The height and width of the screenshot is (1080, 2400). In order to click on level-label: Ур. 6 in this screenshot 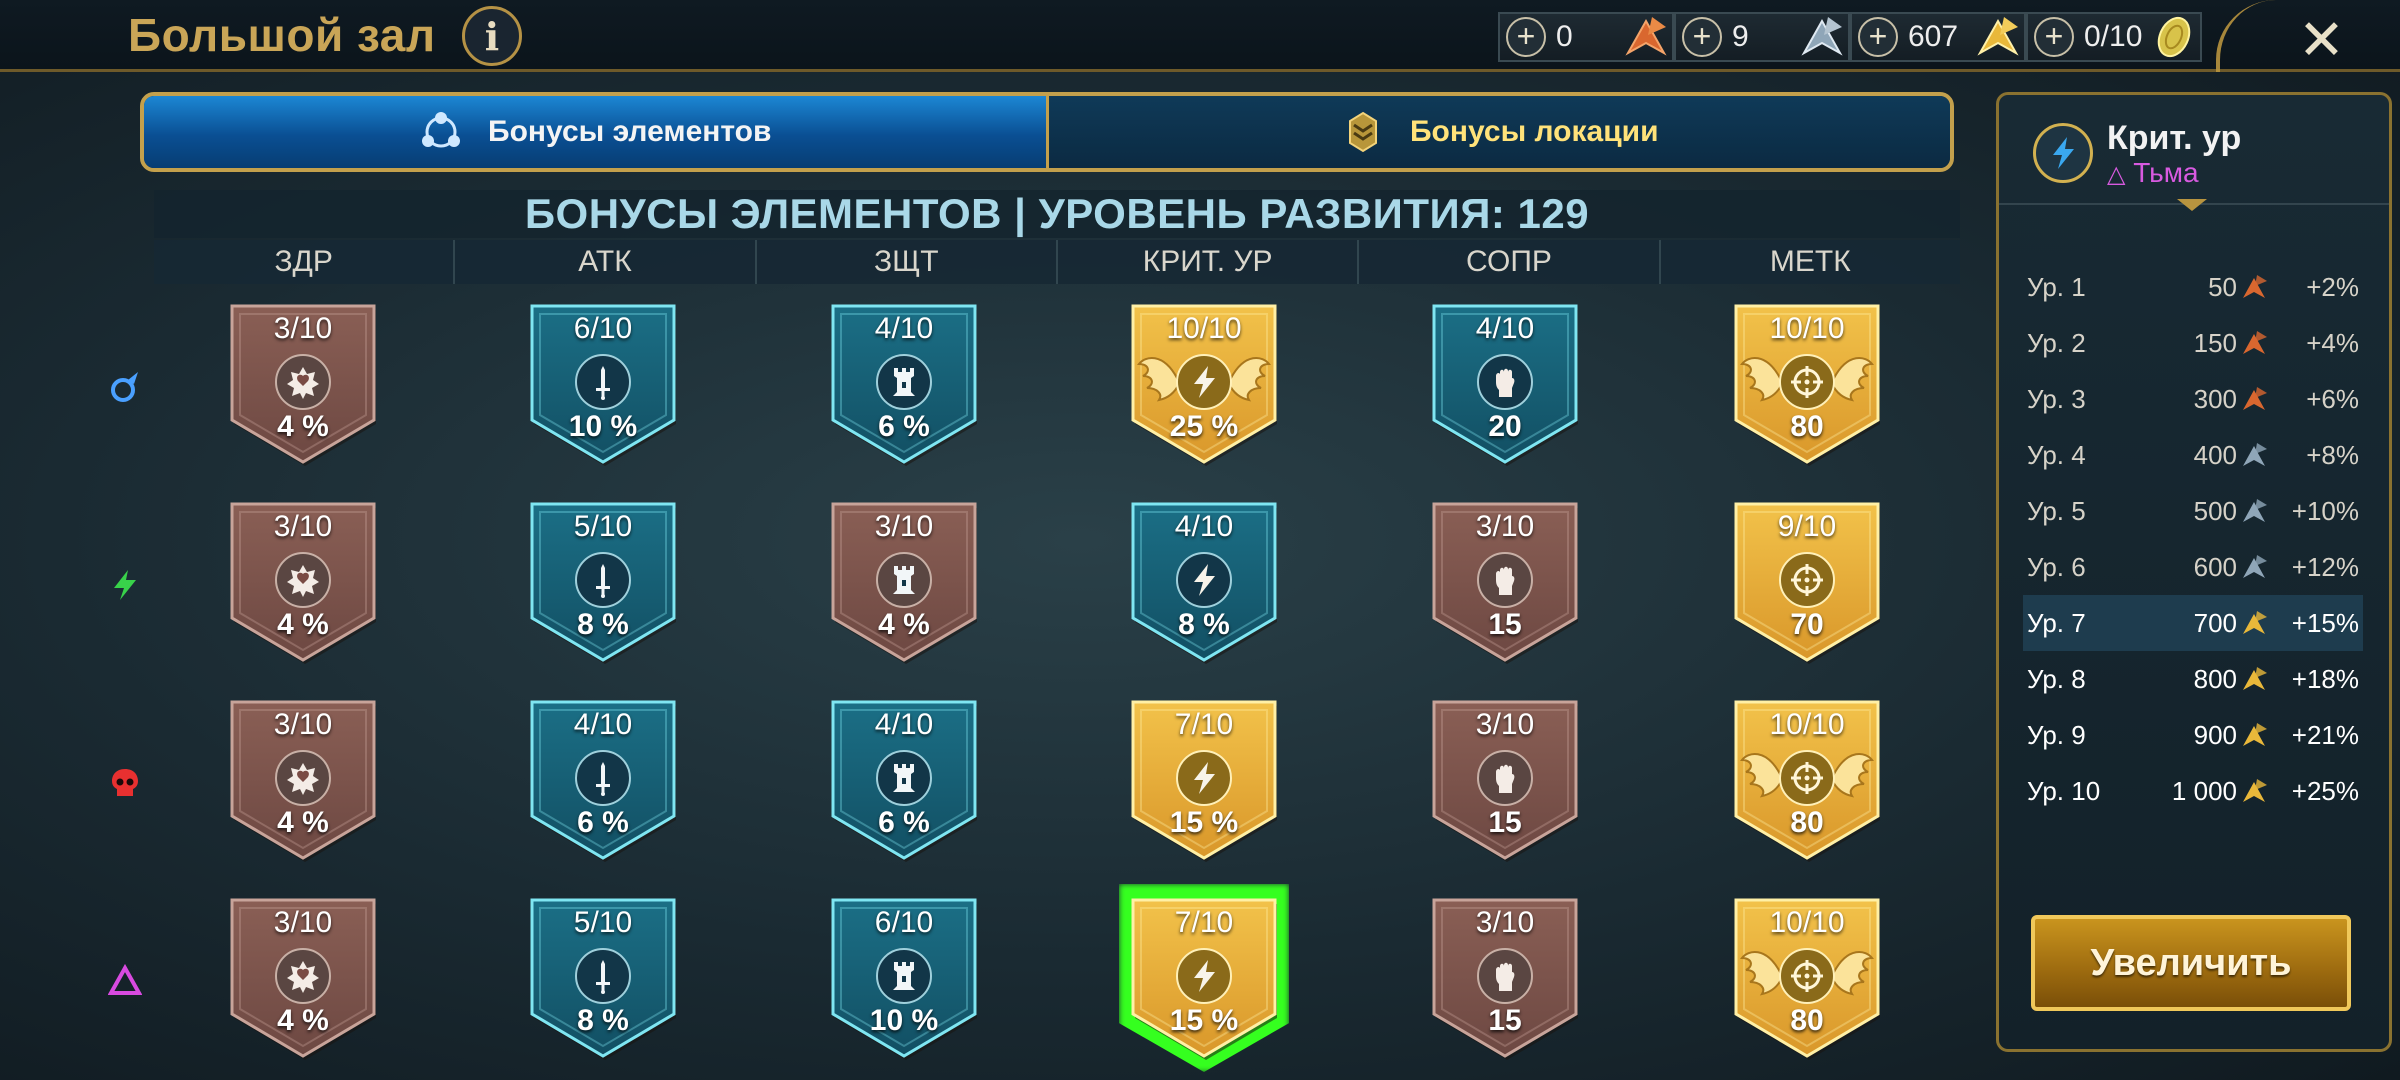, I will do `click(2056, 566)`.